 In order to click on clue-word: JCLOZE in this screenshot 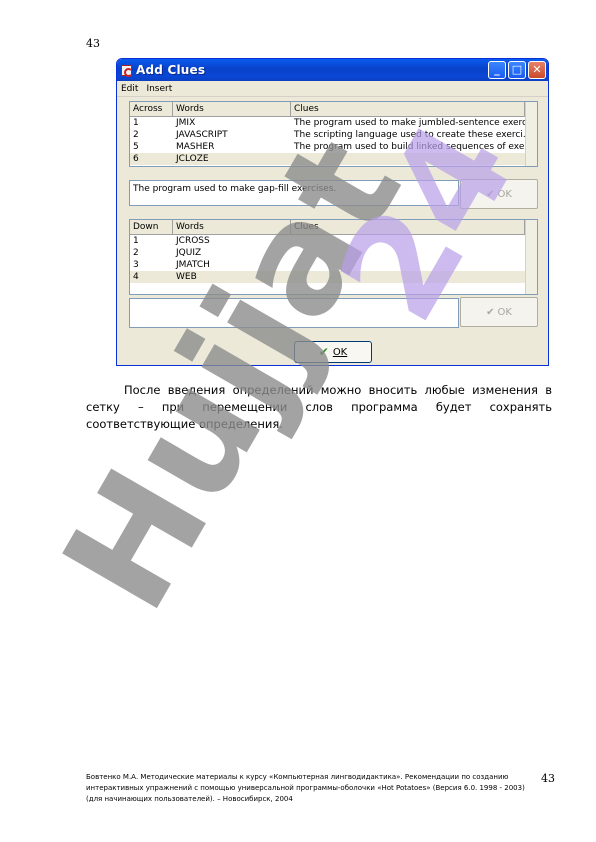, I will do `click(192, 159)`.